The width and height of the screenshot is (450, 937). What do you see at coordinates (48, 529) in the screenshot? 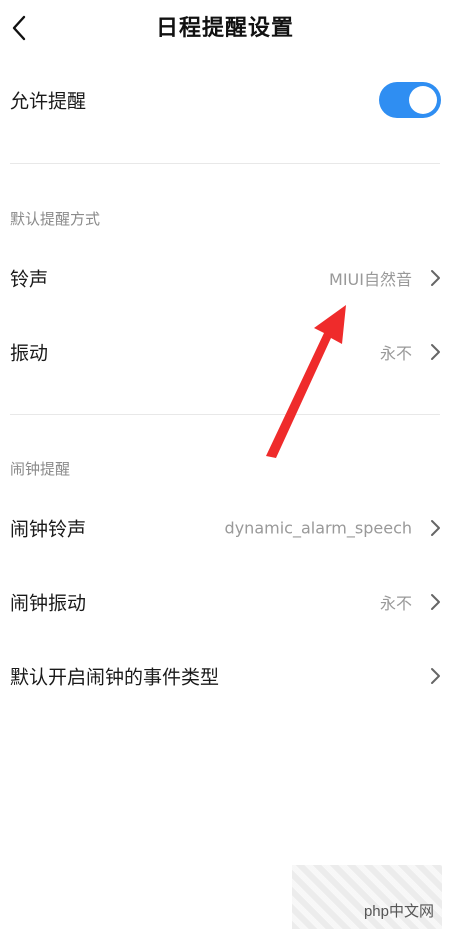
I see `alarm-ringtone-label: 闹钟铃声` at bounding box center [48, 529].